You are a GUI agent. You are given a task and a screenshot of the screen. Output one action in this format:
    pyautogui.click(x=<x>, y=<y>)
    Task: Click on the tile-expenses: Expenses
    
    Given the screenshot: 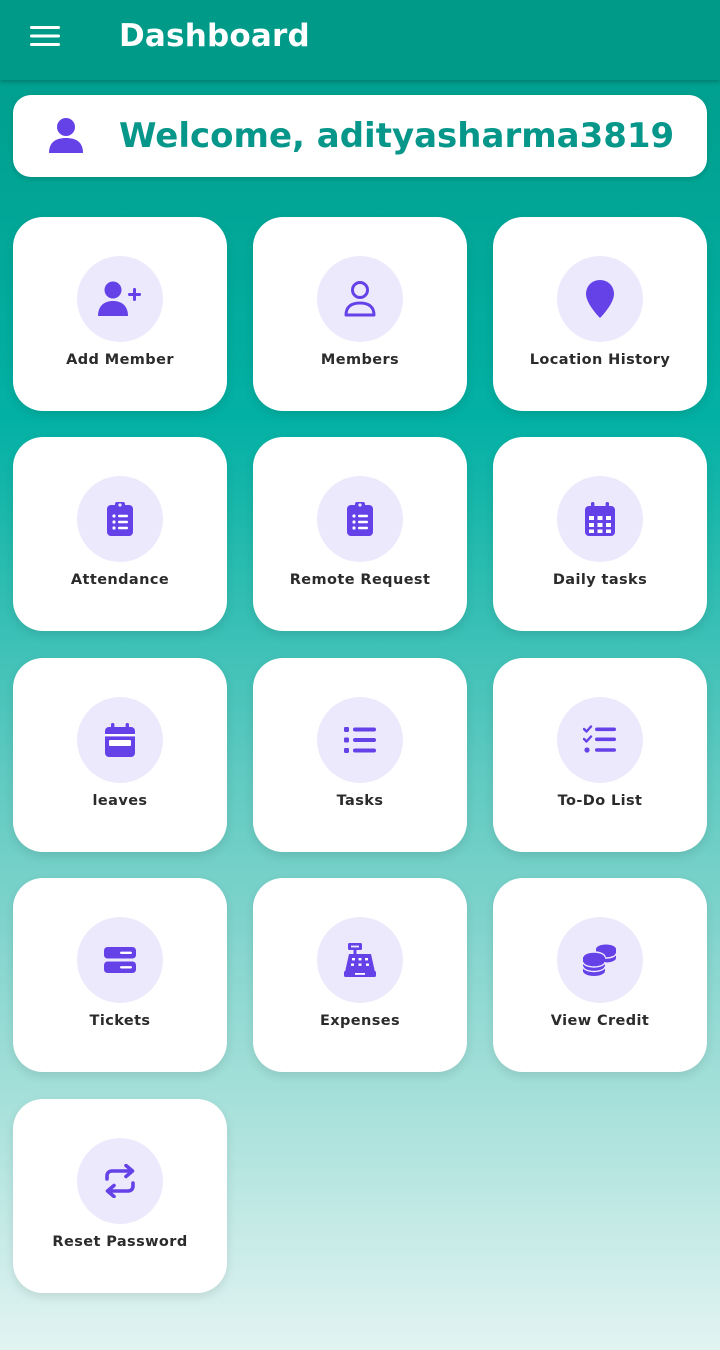 What is the action you would take?
    pyautogui.click(x=360, y=975)
    